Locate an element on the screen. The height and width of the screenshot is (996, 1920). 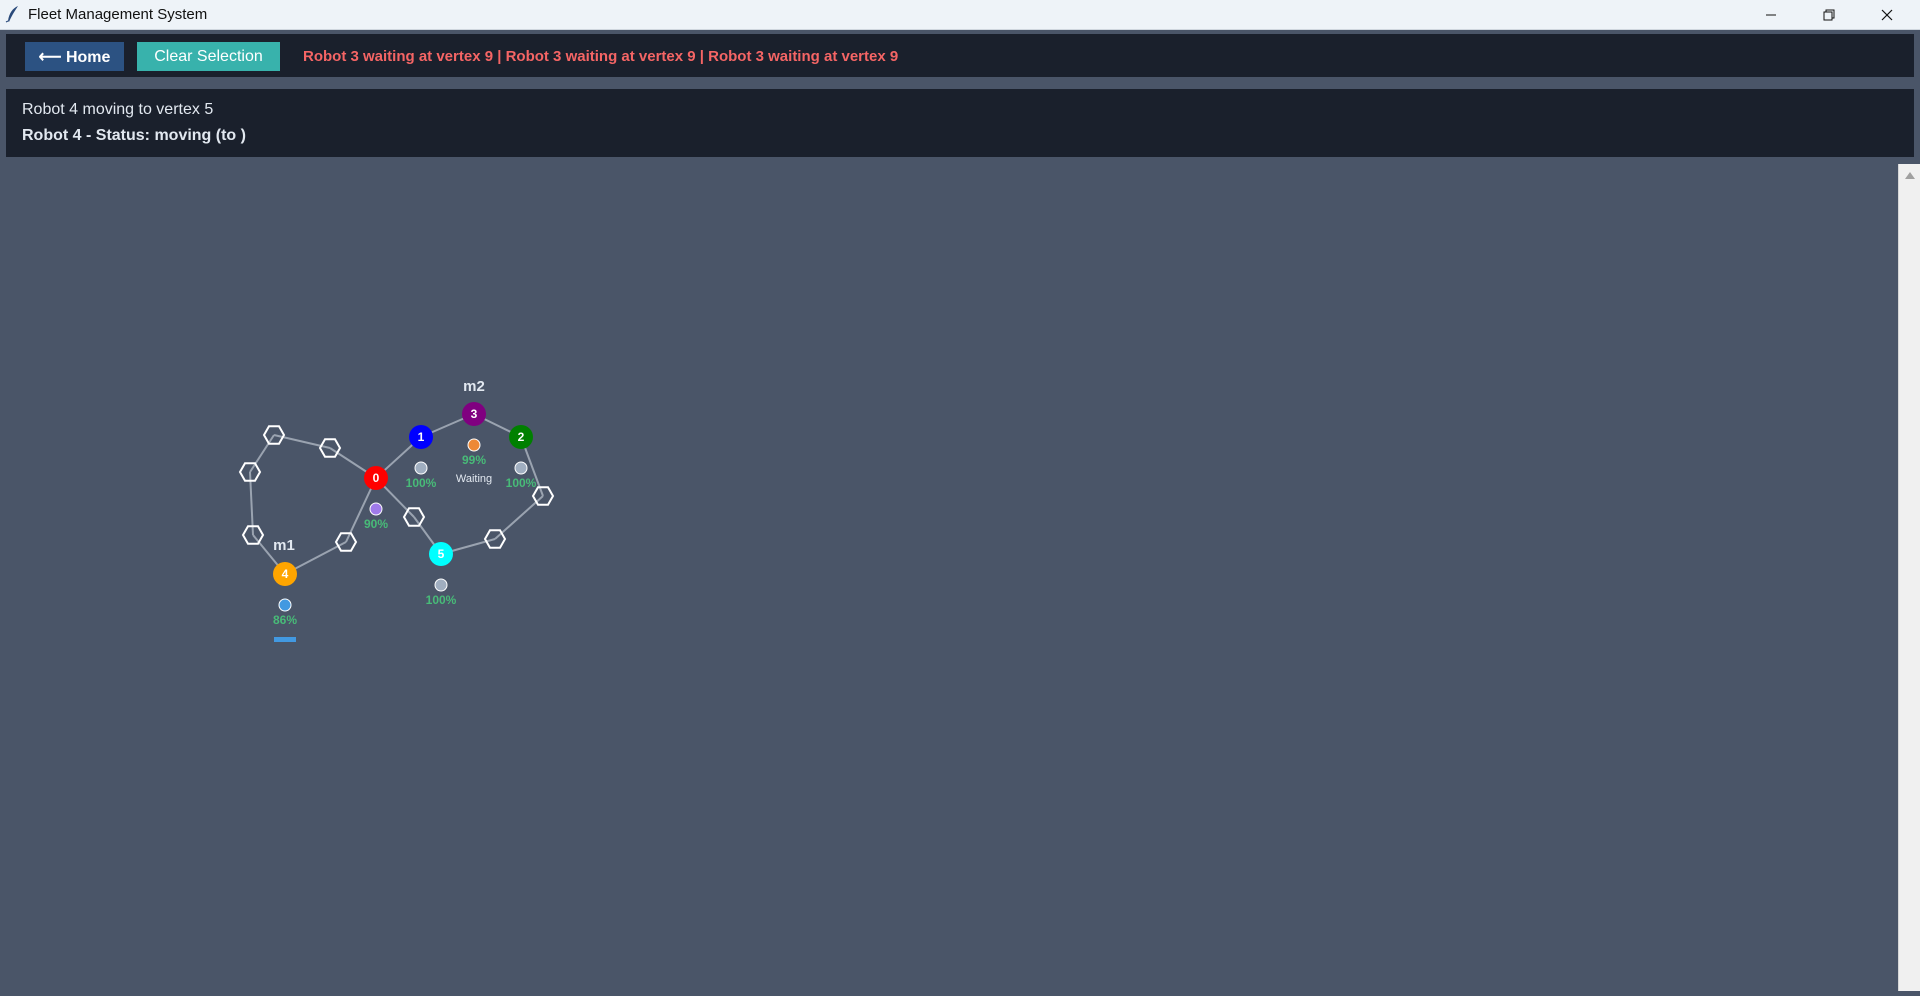
robot-0: 0 90% is located at coordinates (376, 498).